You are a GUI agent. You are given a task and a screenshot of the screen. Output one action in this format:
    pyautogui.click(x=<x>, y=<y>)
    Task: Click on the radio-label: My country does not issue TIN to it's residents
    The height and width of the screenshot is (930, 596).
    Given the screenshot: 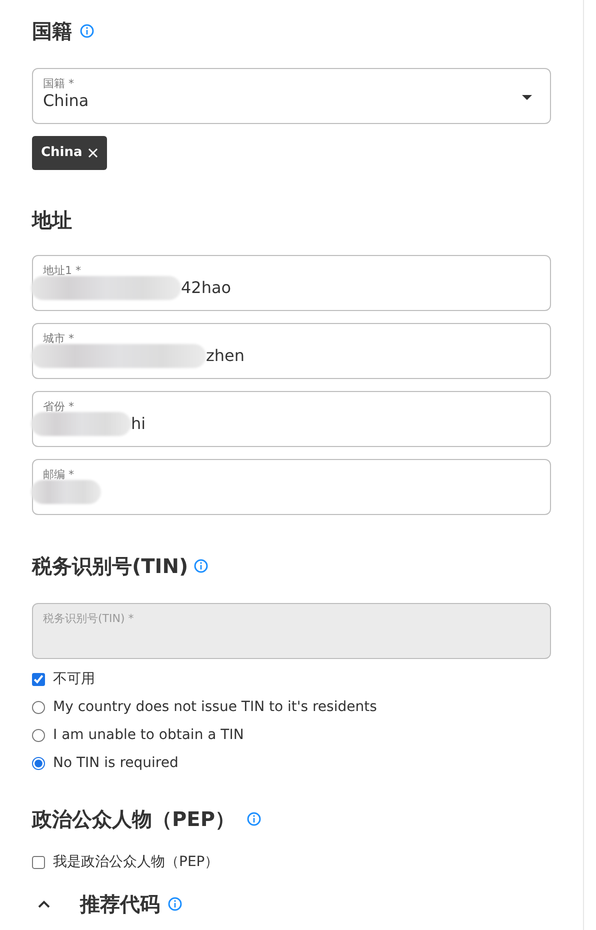 What is the action you would take?
    pyautogui.click(x=215, y=707)
    